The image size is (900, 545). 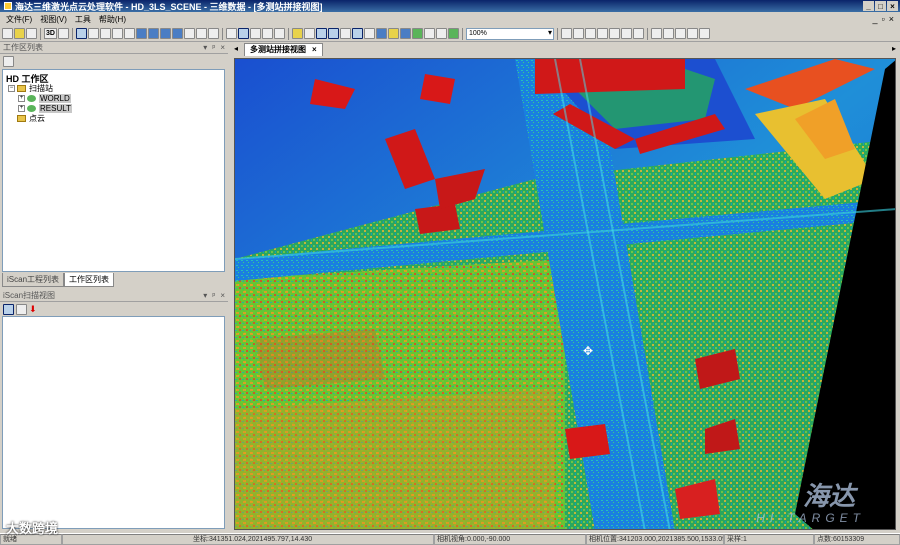 What do you see at coordinates (113, 98) in the screenshot?
I see `tree-item-world: + WORLD` at bounding box center [113, 98].